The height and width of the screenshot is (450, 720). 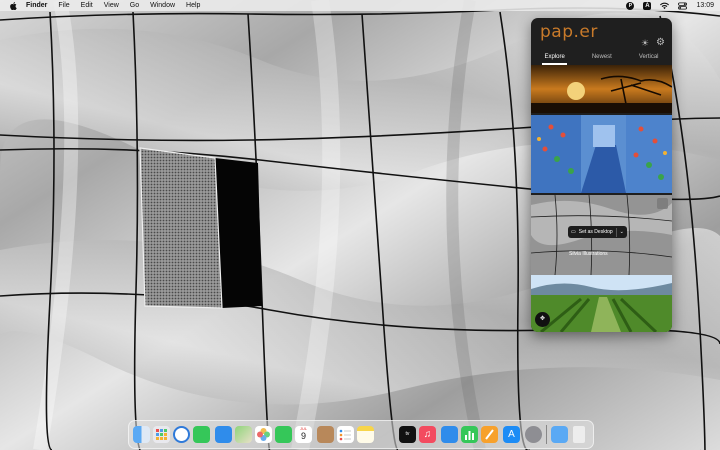 I want to click on menu-edit: Edit, so click(x=87, y=5).